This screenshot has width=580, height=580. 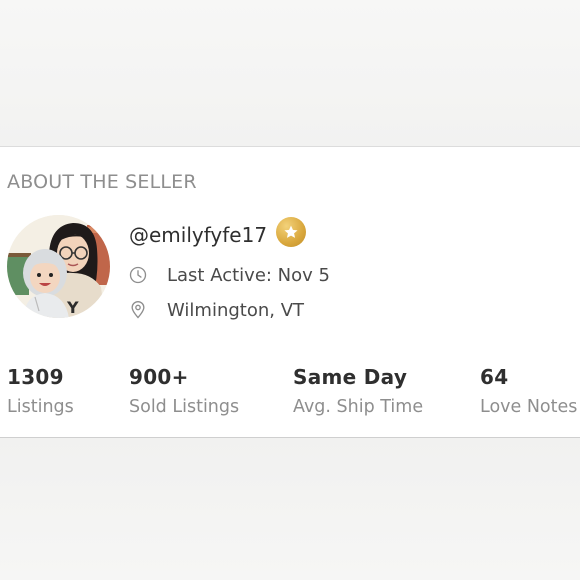 I want to click on star-icon, so click(x=291, y=232).